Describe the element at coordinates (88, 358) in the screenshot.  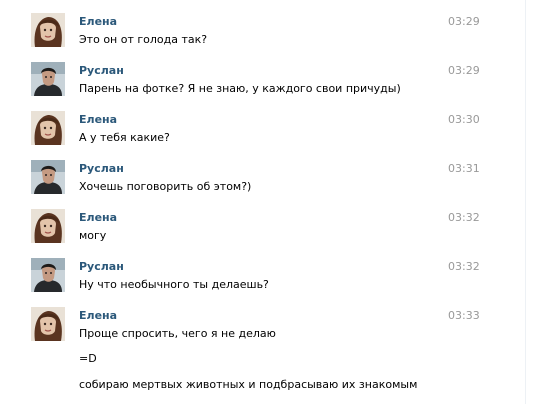
I see `message-text: =D` at that location.